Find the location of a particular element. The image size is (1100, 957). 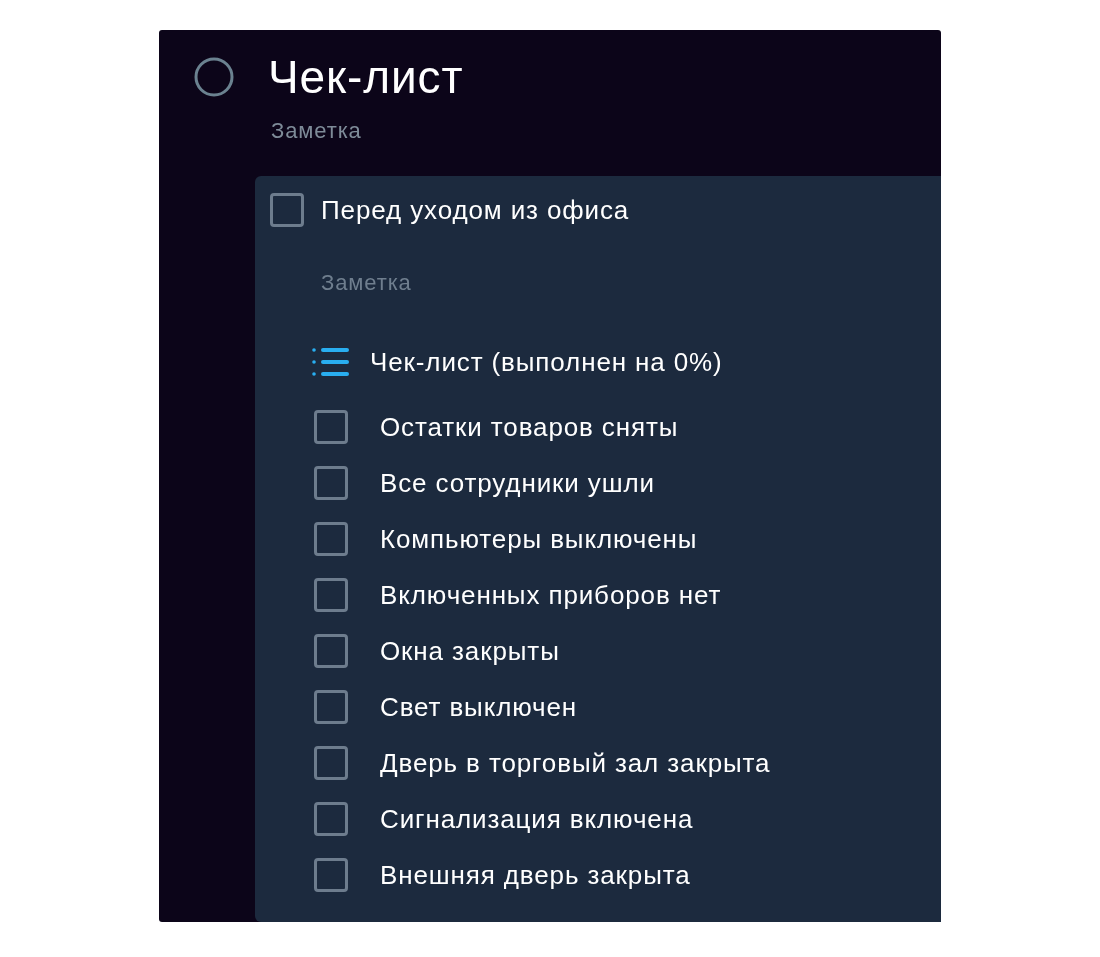

checklist-item-label: Все сотрудники ушли is located at coordinates (517, 483).